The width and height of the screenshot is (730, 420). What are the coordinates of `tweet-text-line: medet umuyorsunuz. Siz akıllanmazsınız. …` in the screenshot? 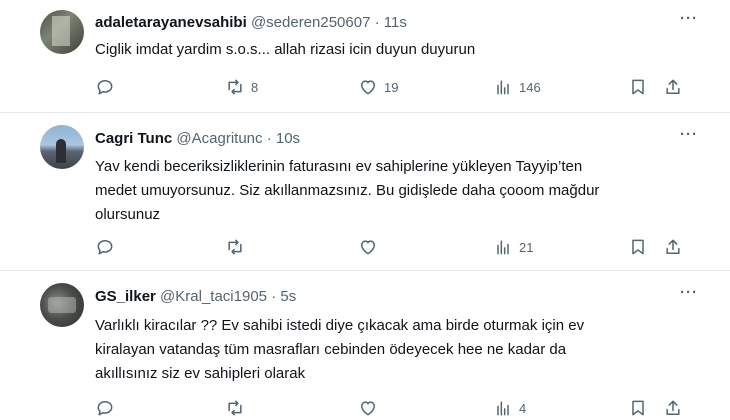 It's located at (347, 190).